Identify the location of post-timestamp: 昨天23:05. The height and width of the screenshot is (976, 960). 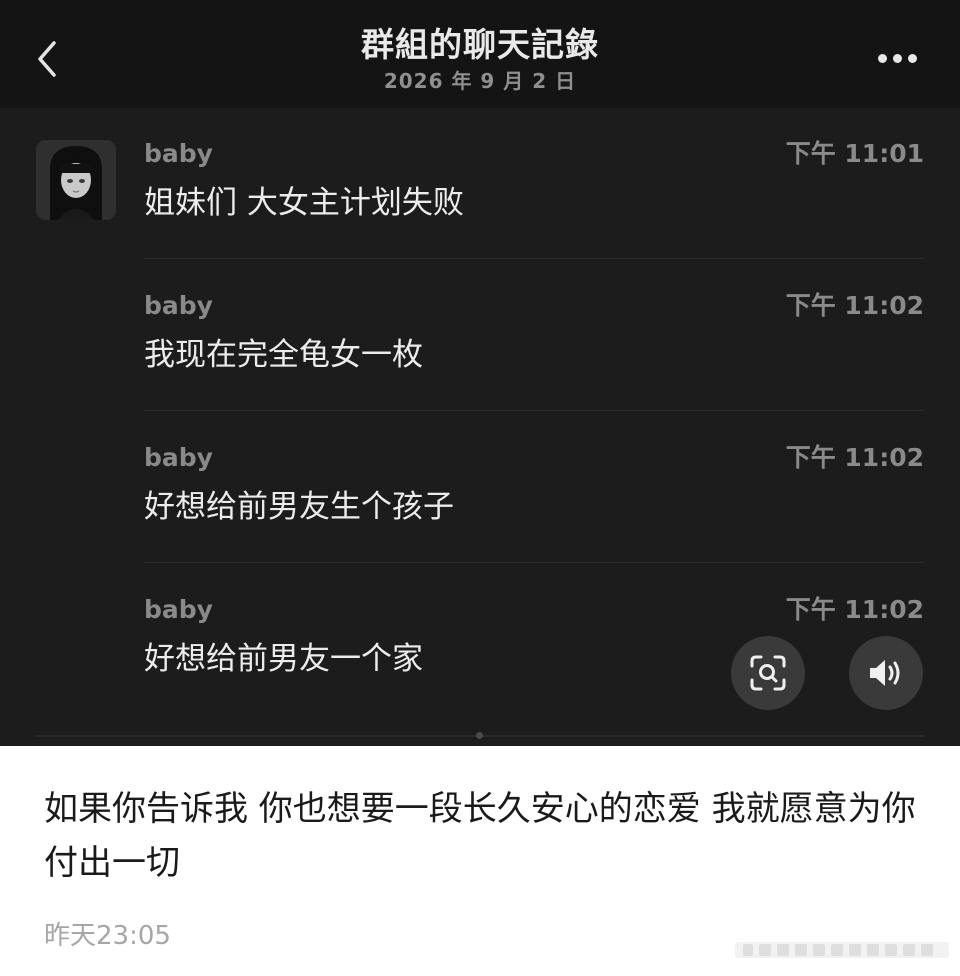
(107, 936).